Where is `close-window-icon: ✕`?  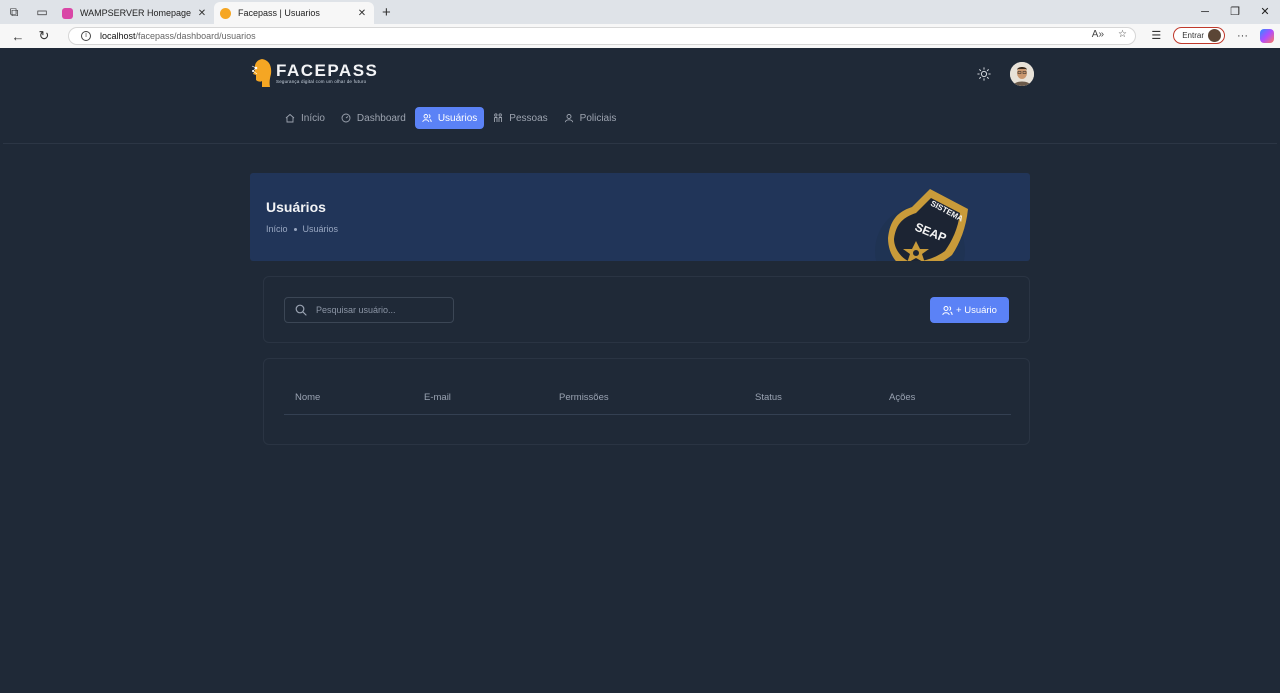
close-window-icon: ✕ is located at coordinates (1265, 12).